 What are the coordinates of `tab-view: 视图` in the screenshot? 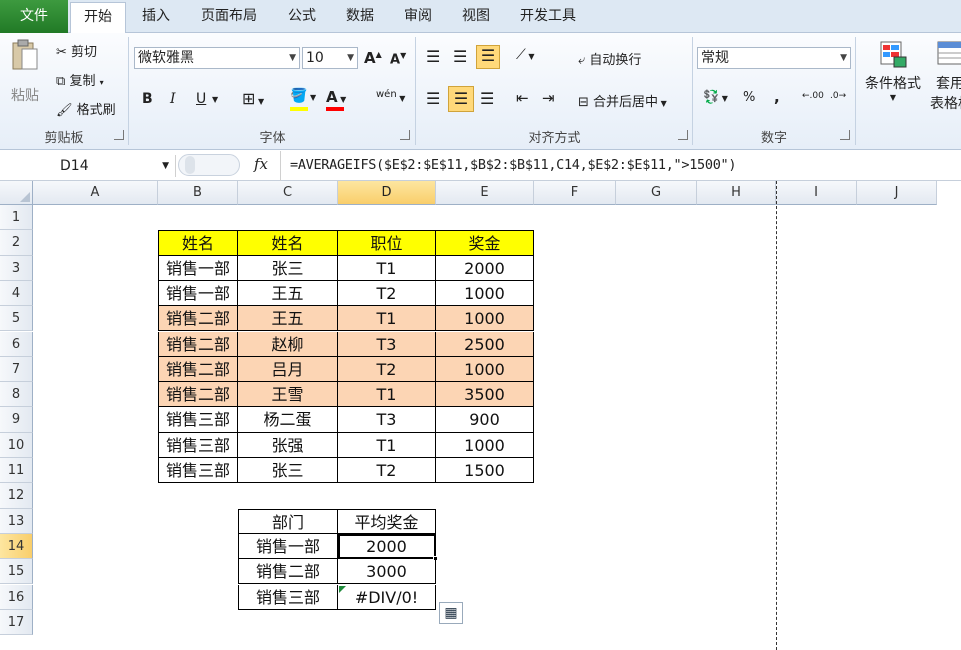 It's located at (476, 16).